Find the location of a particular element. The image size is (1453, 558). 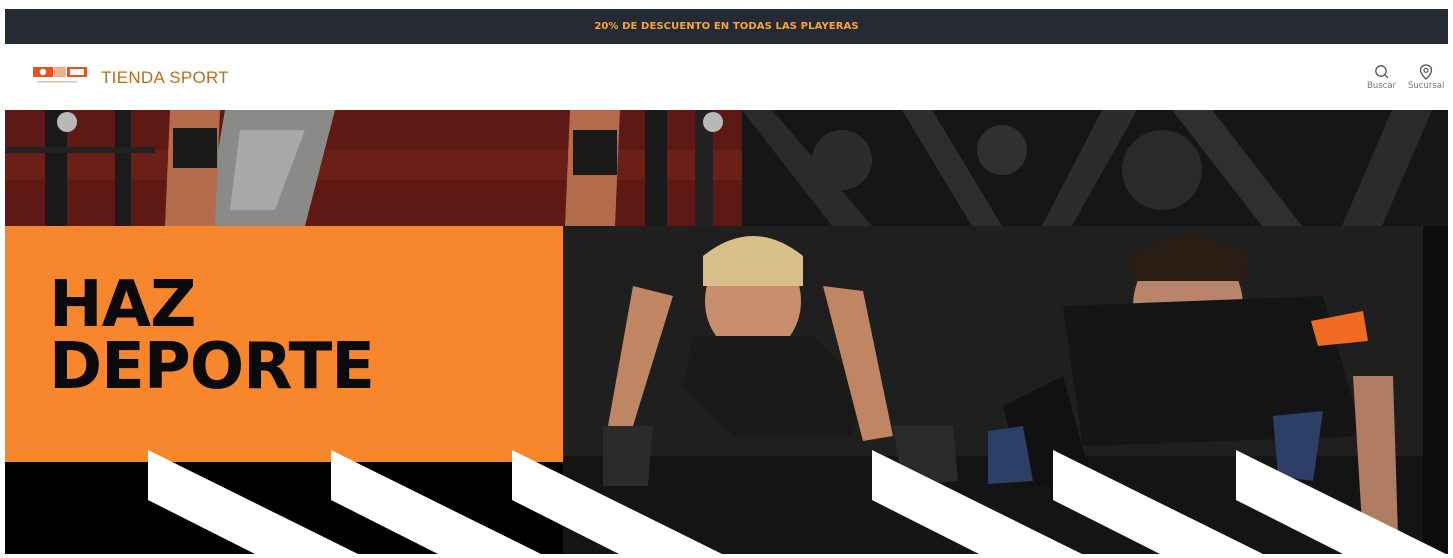

announcement-text: 20% DE DESCUENTO EN TODAS LAS PLAYERAS is located at coordinates (726, 26).